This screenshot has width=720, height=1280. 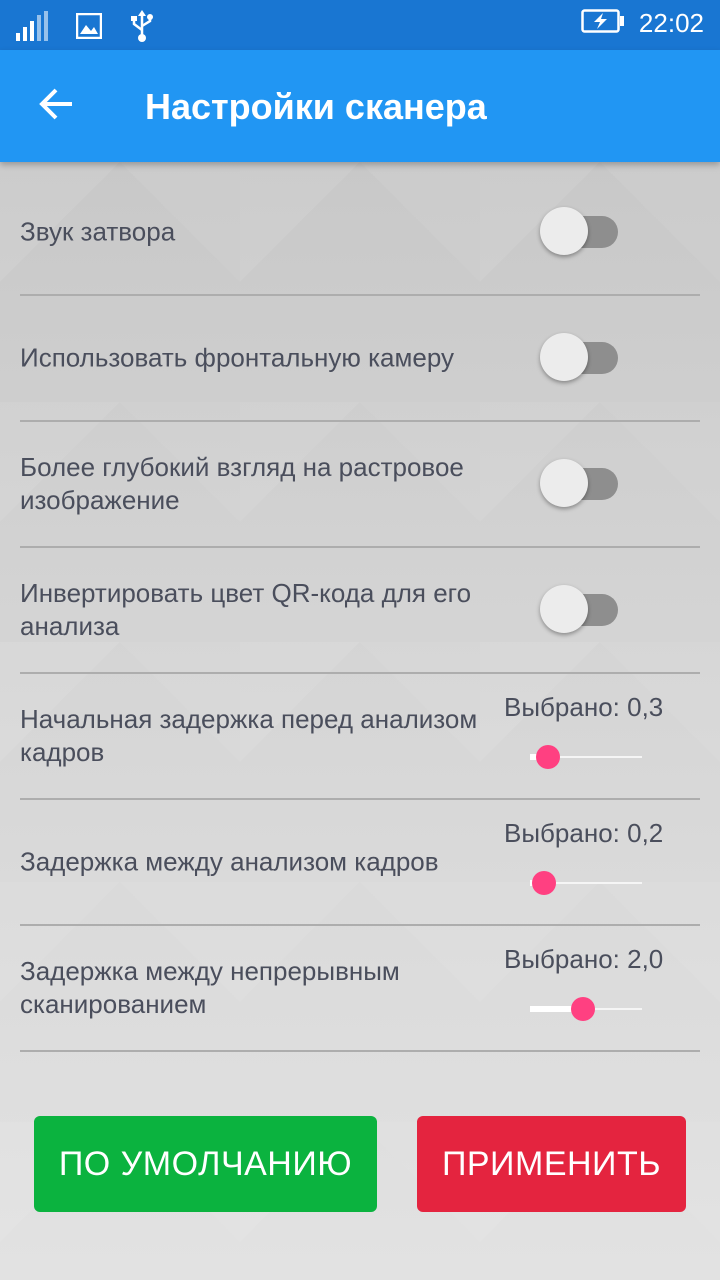 I want to click on usb-icon, so click(x=142, y=28).